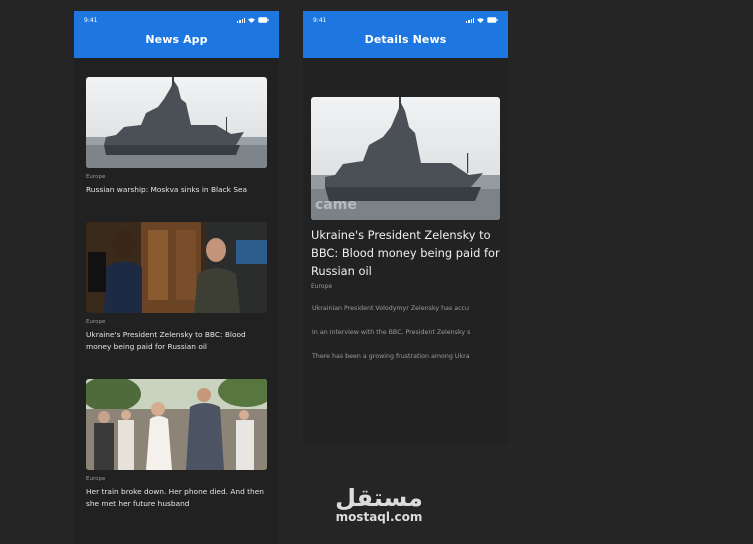 The height and width of the screenshot is (544, 753). What do you see at coordinates (176, 39) in the screenshot?
I see `page-title: News App` at bounding box center [176, 39].